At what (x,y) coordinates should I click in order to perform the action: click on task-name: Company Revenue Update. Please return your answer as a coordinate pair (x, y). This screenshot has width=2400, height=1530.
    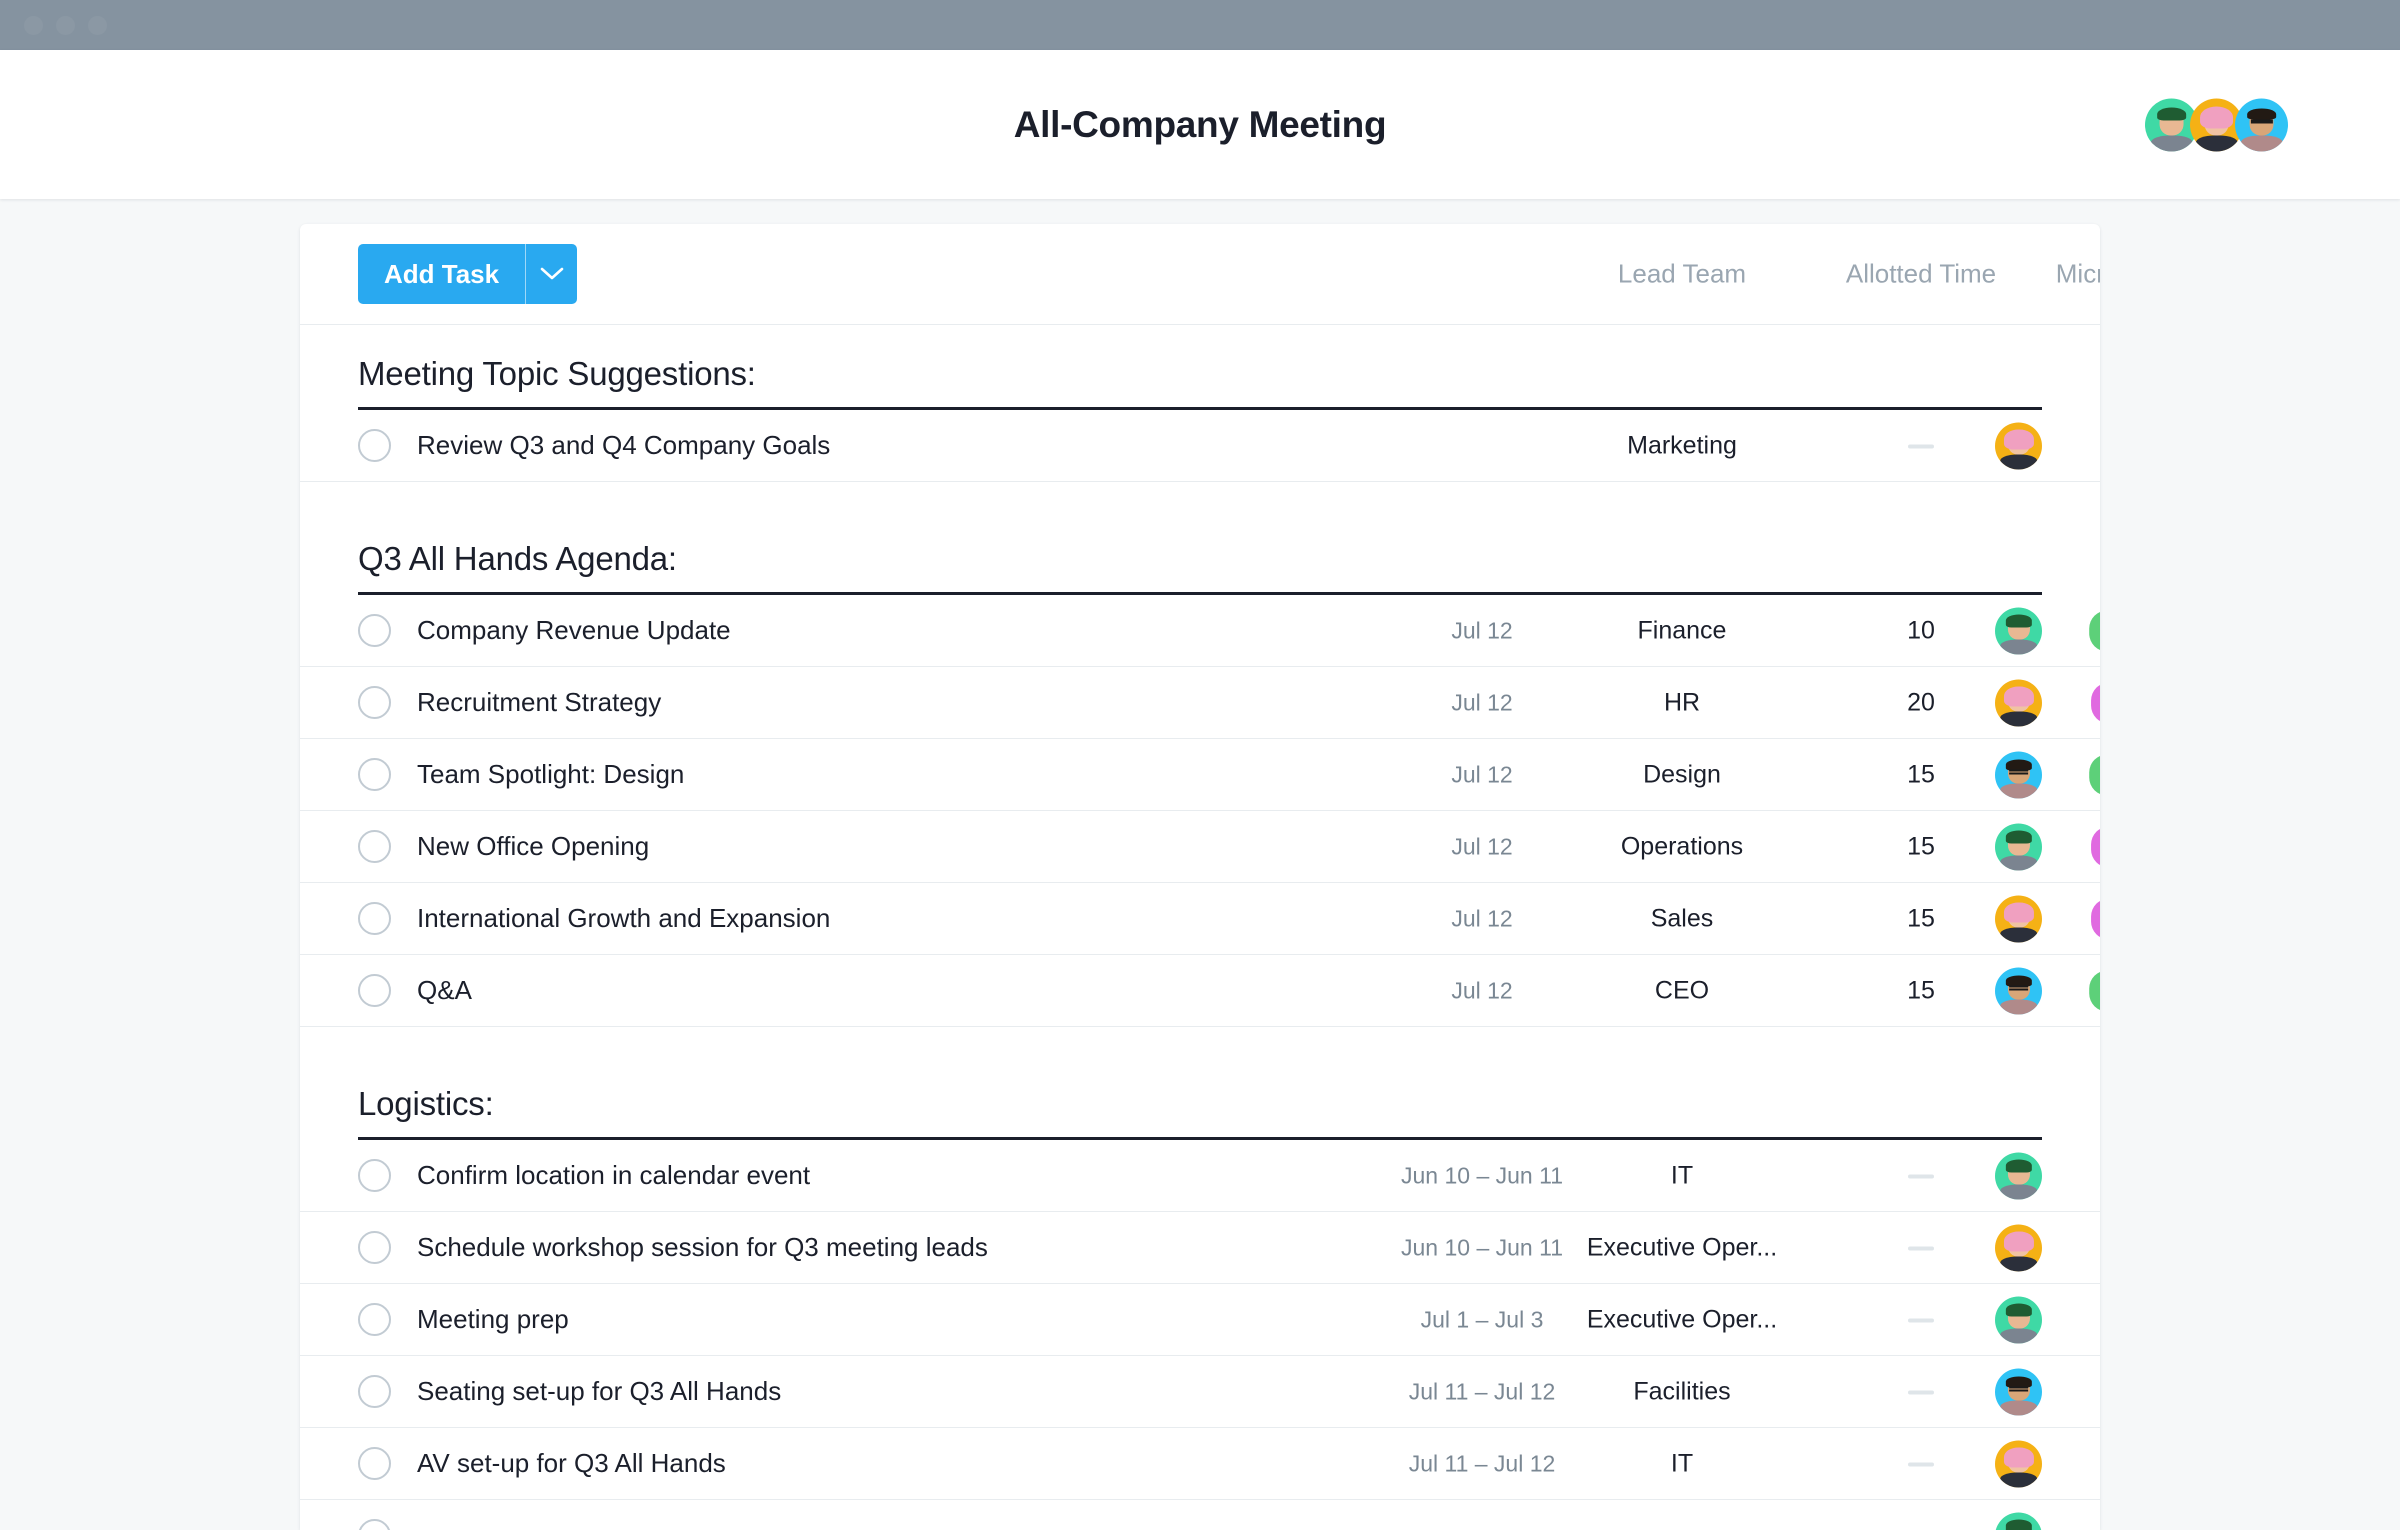
    Looking at the image, I should click on (574, 630).